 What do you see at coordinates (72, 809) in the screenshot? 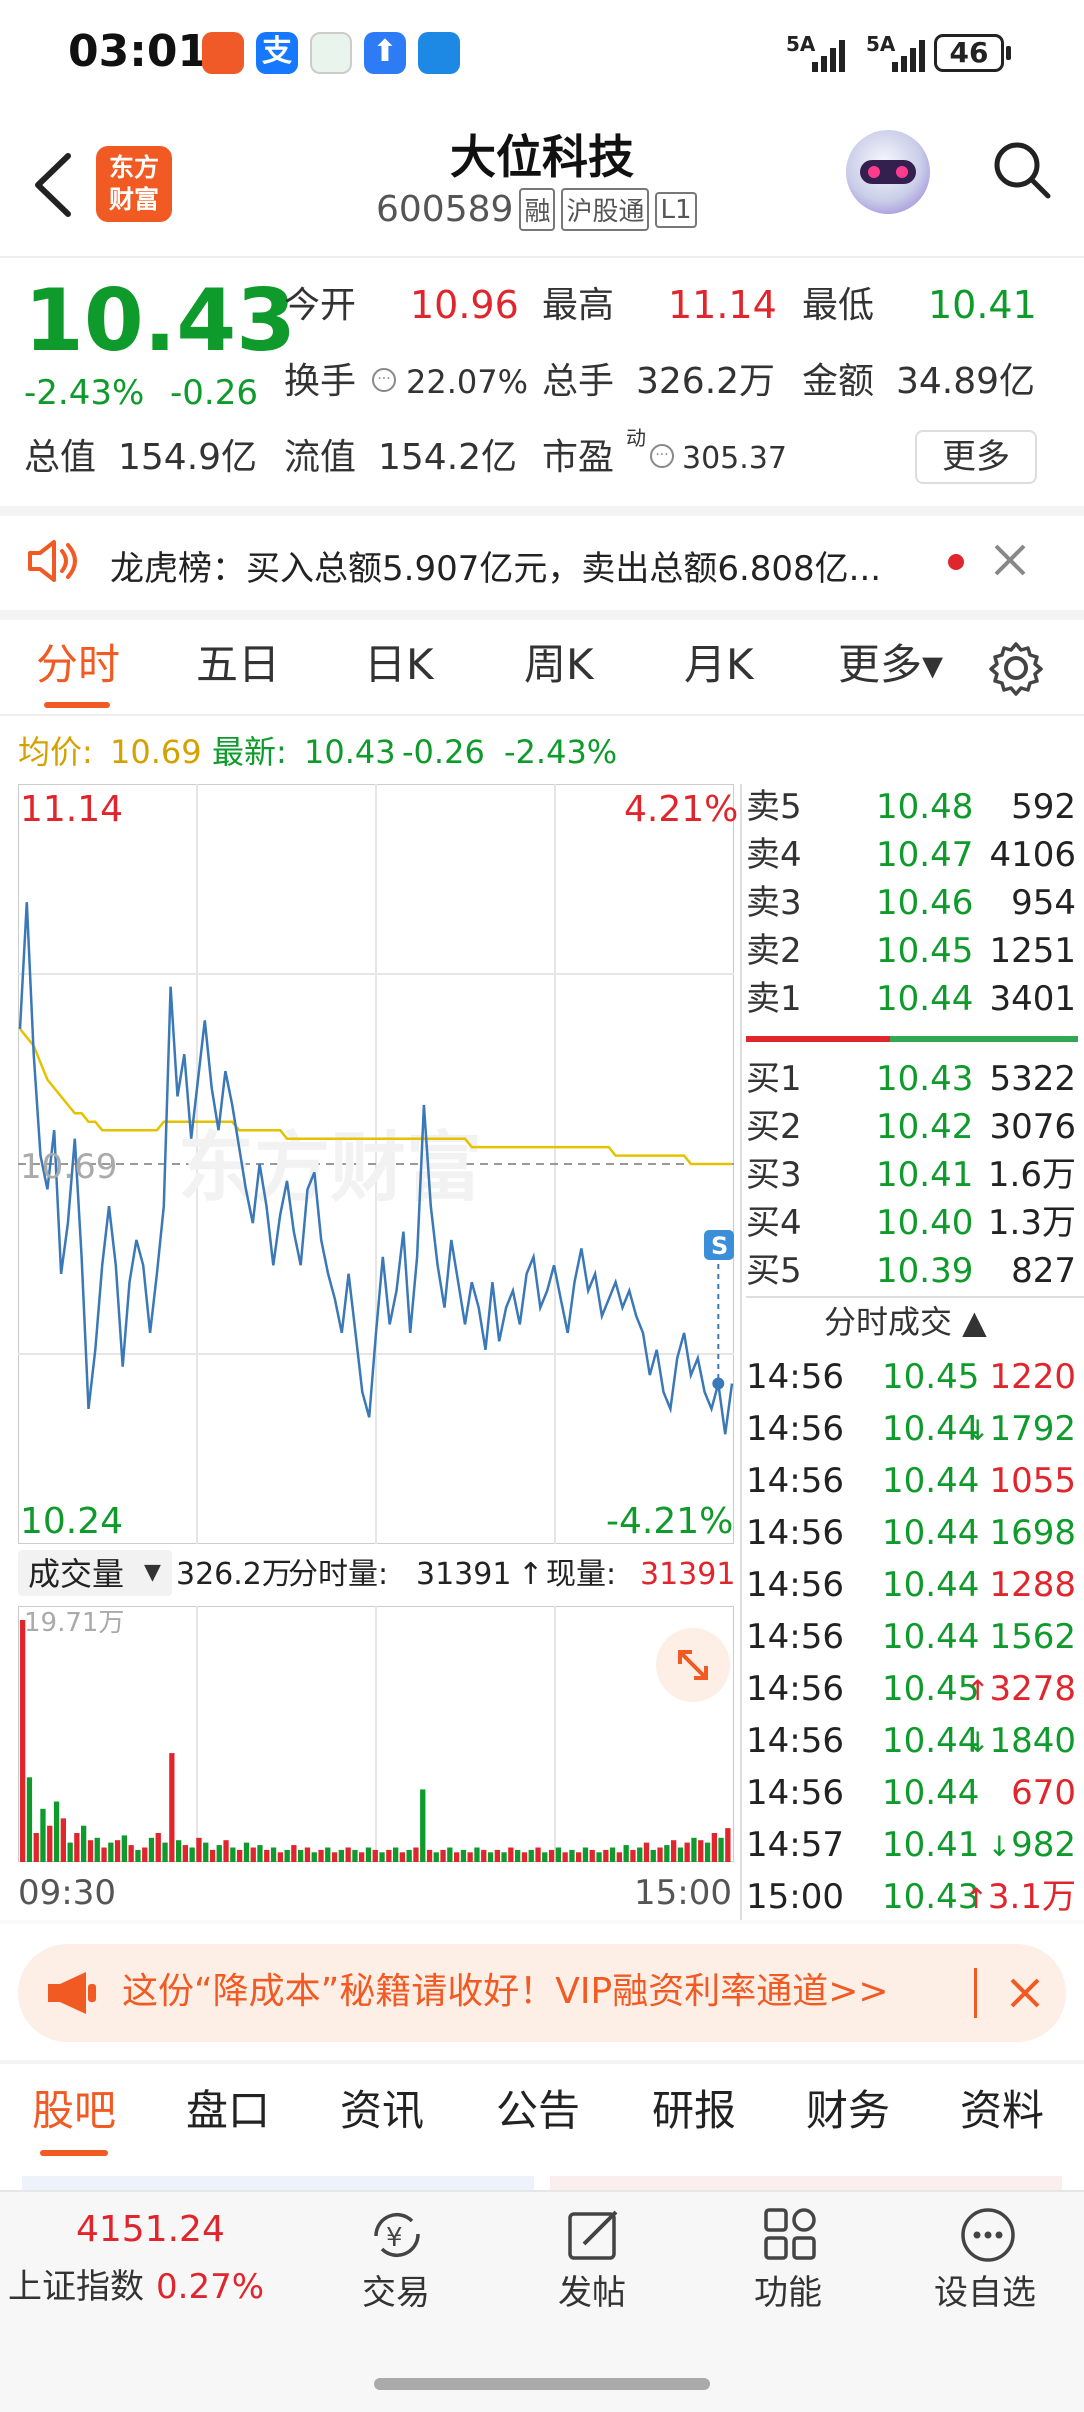
I see `chart-top-price: 11.14` at bounding box center [72, 809].